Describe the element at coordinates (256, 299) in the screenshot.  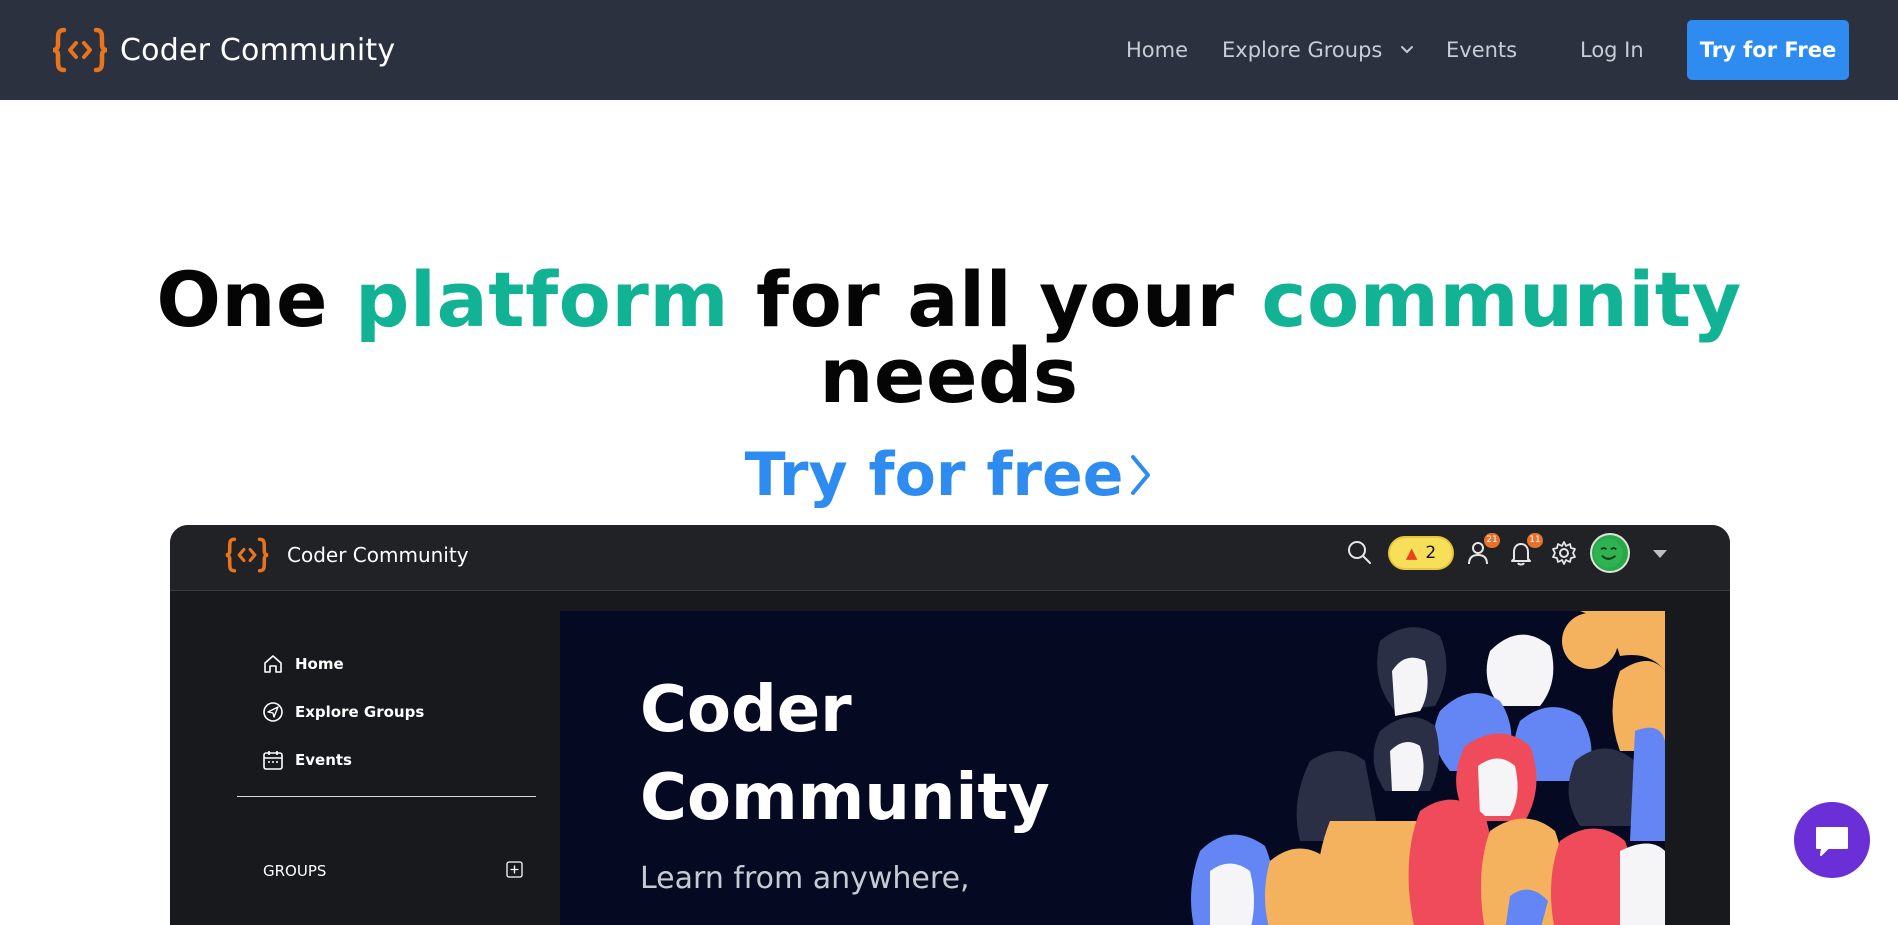
I see `hero-word-one: One` at that location.